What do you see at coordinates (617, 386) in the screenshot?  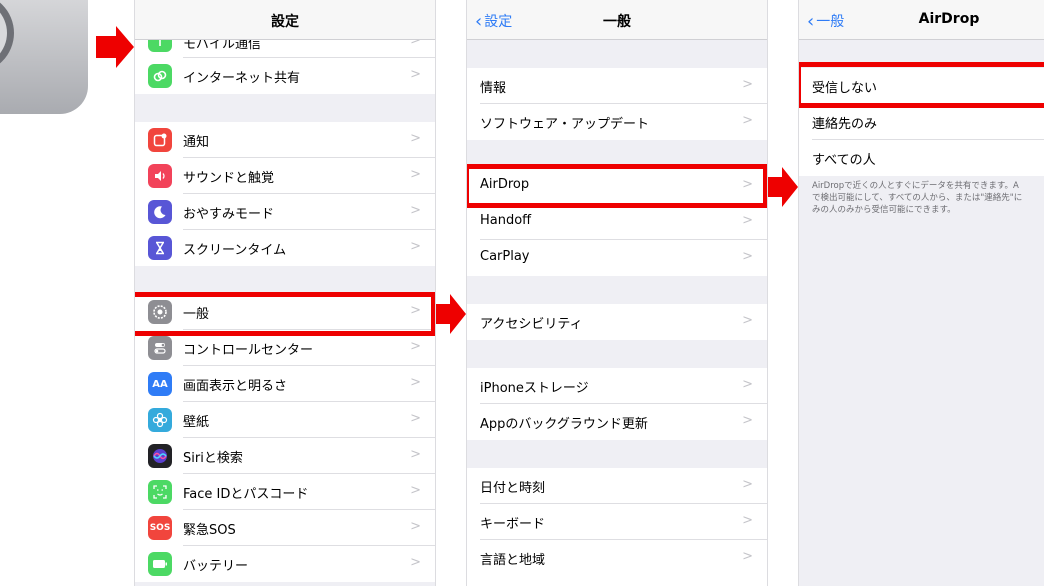 I see `general-item-storage: iPhoneストレージ >` at bounding box center [617, 386].